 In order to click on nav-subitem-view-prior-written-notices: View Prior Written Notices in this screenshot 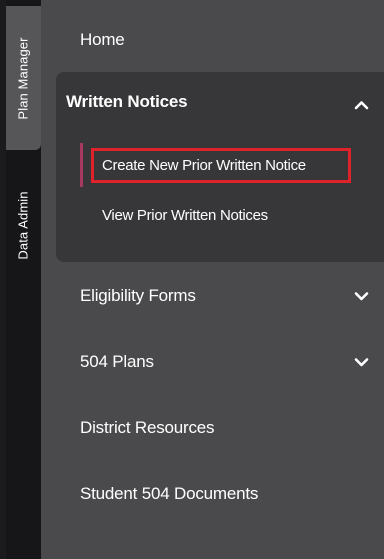, I will do `click(220, 215)`.